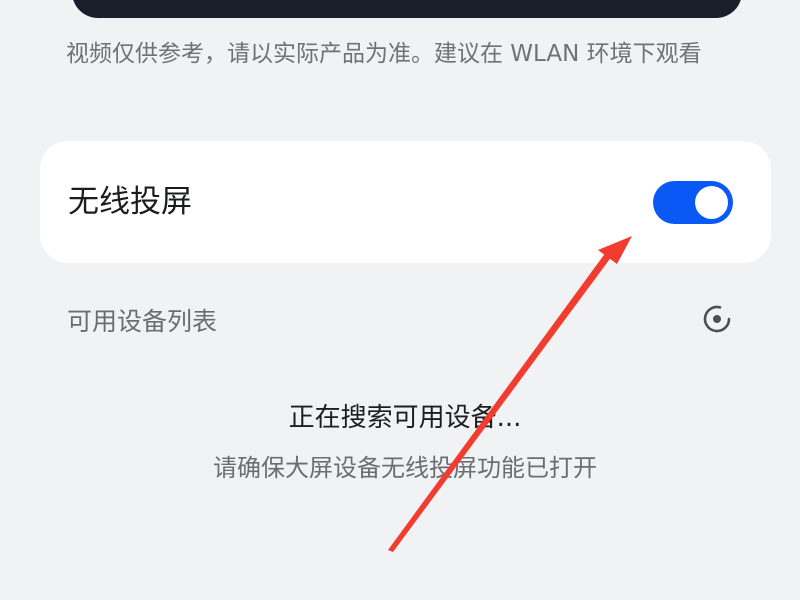 This screenshot has height=600, width=800. Describe the element at coordinates (711, 202) in the screenshot. I see `toggle-knob` at that location.